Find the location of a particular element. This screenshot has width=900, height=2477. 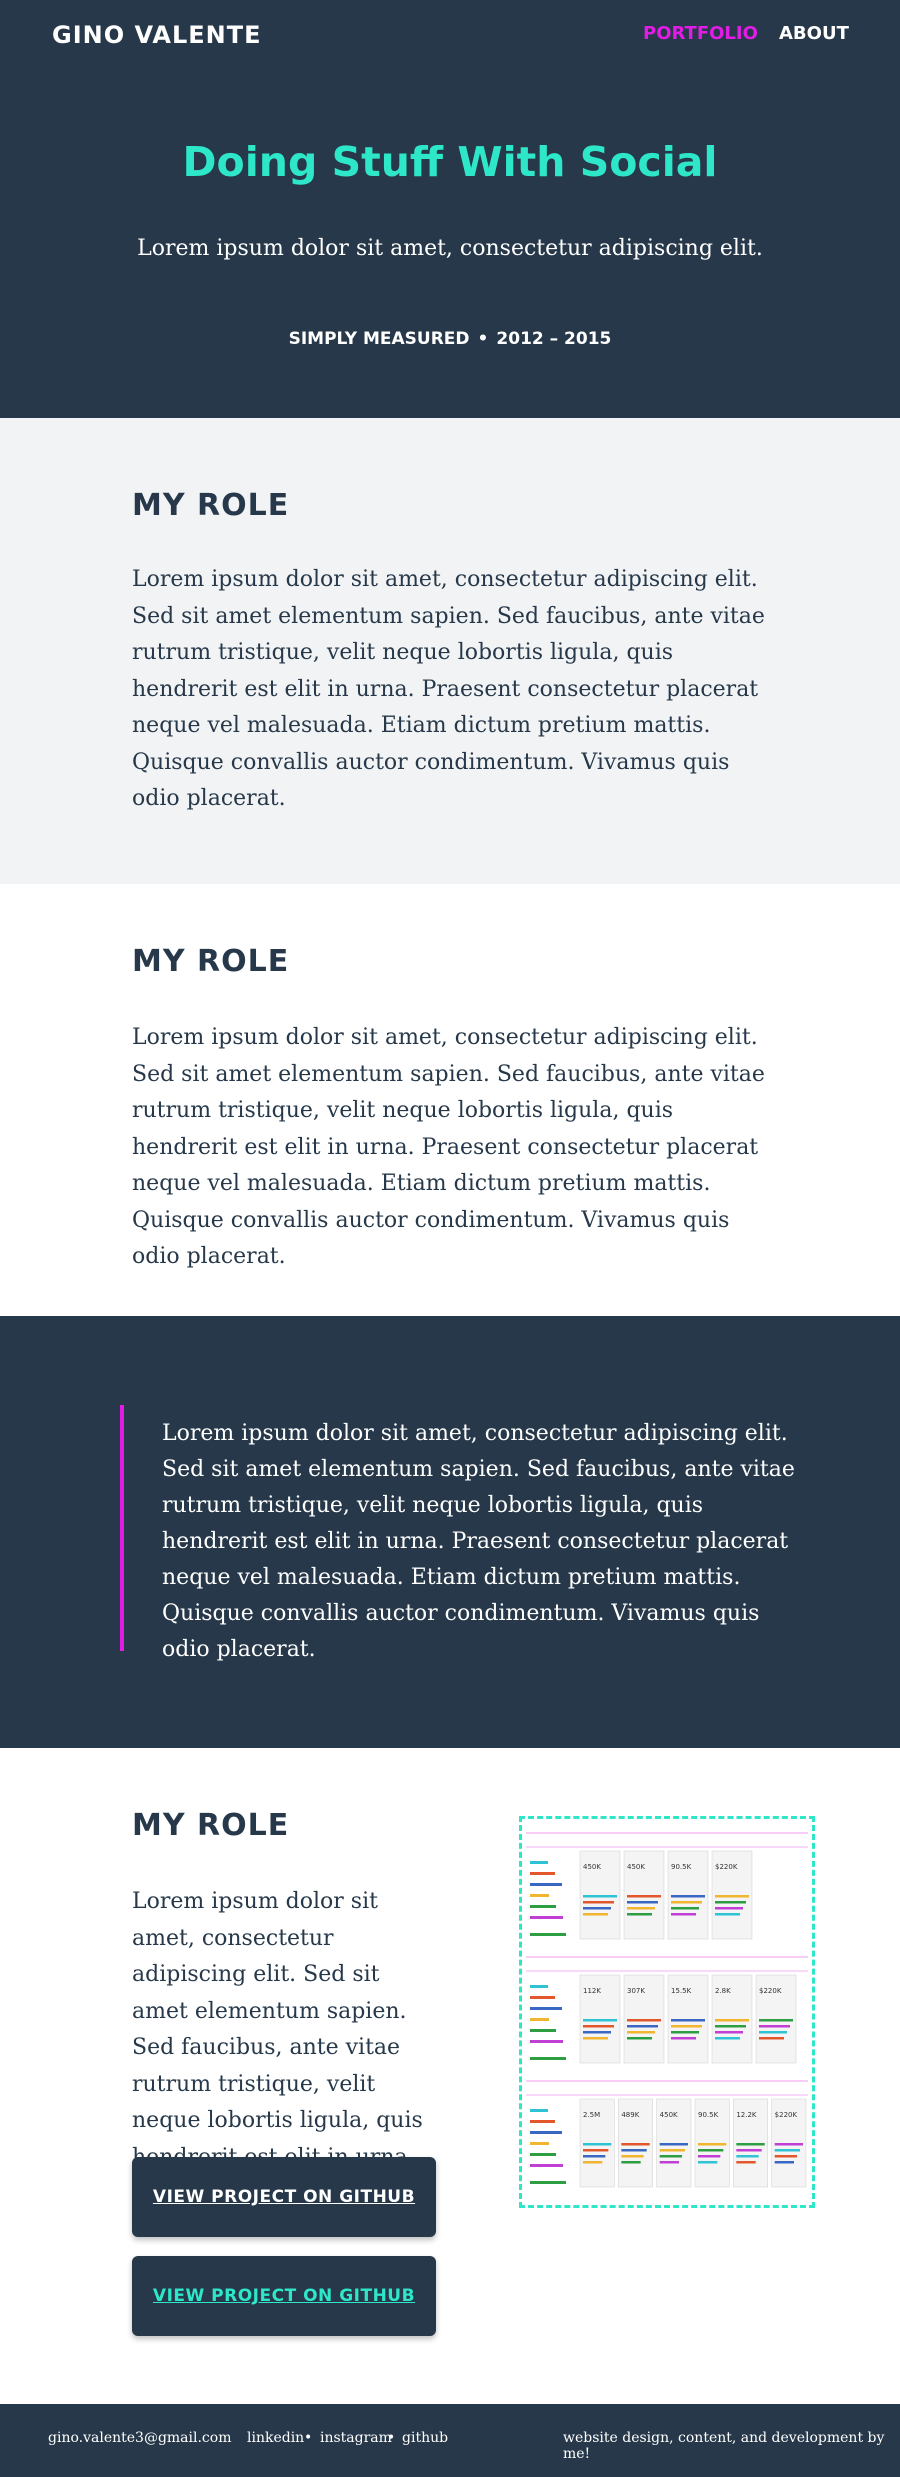

brand-logo-link: GINO VALENTE is located at coordinates (157, 35).